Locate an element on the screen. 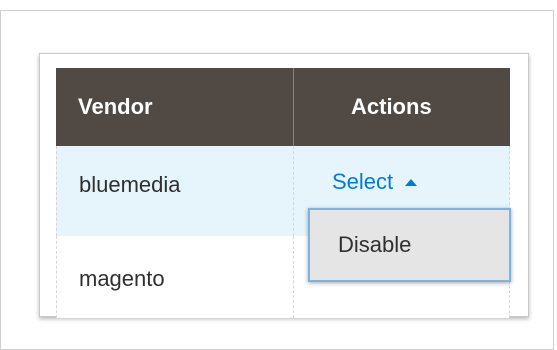 Image resolution: width=557 pixels, height=350 pixels. vendor-cell: bluemedia is located at coordinates (175, 191).